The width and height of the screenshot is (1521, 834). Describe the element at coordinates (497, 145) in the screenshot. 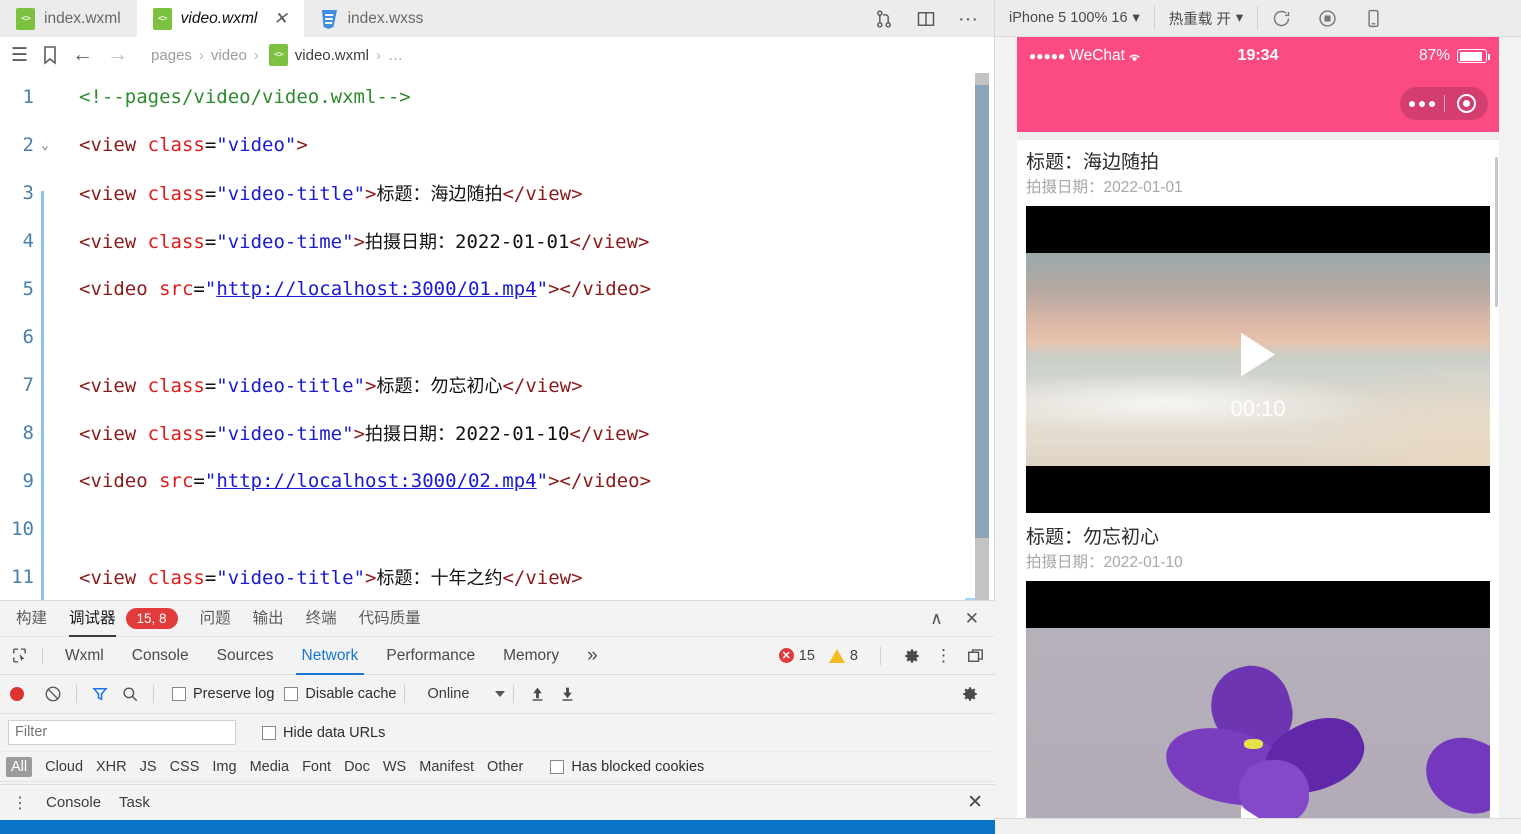

I see `code-line: 2 ⌄ <view class="video">` at that location.